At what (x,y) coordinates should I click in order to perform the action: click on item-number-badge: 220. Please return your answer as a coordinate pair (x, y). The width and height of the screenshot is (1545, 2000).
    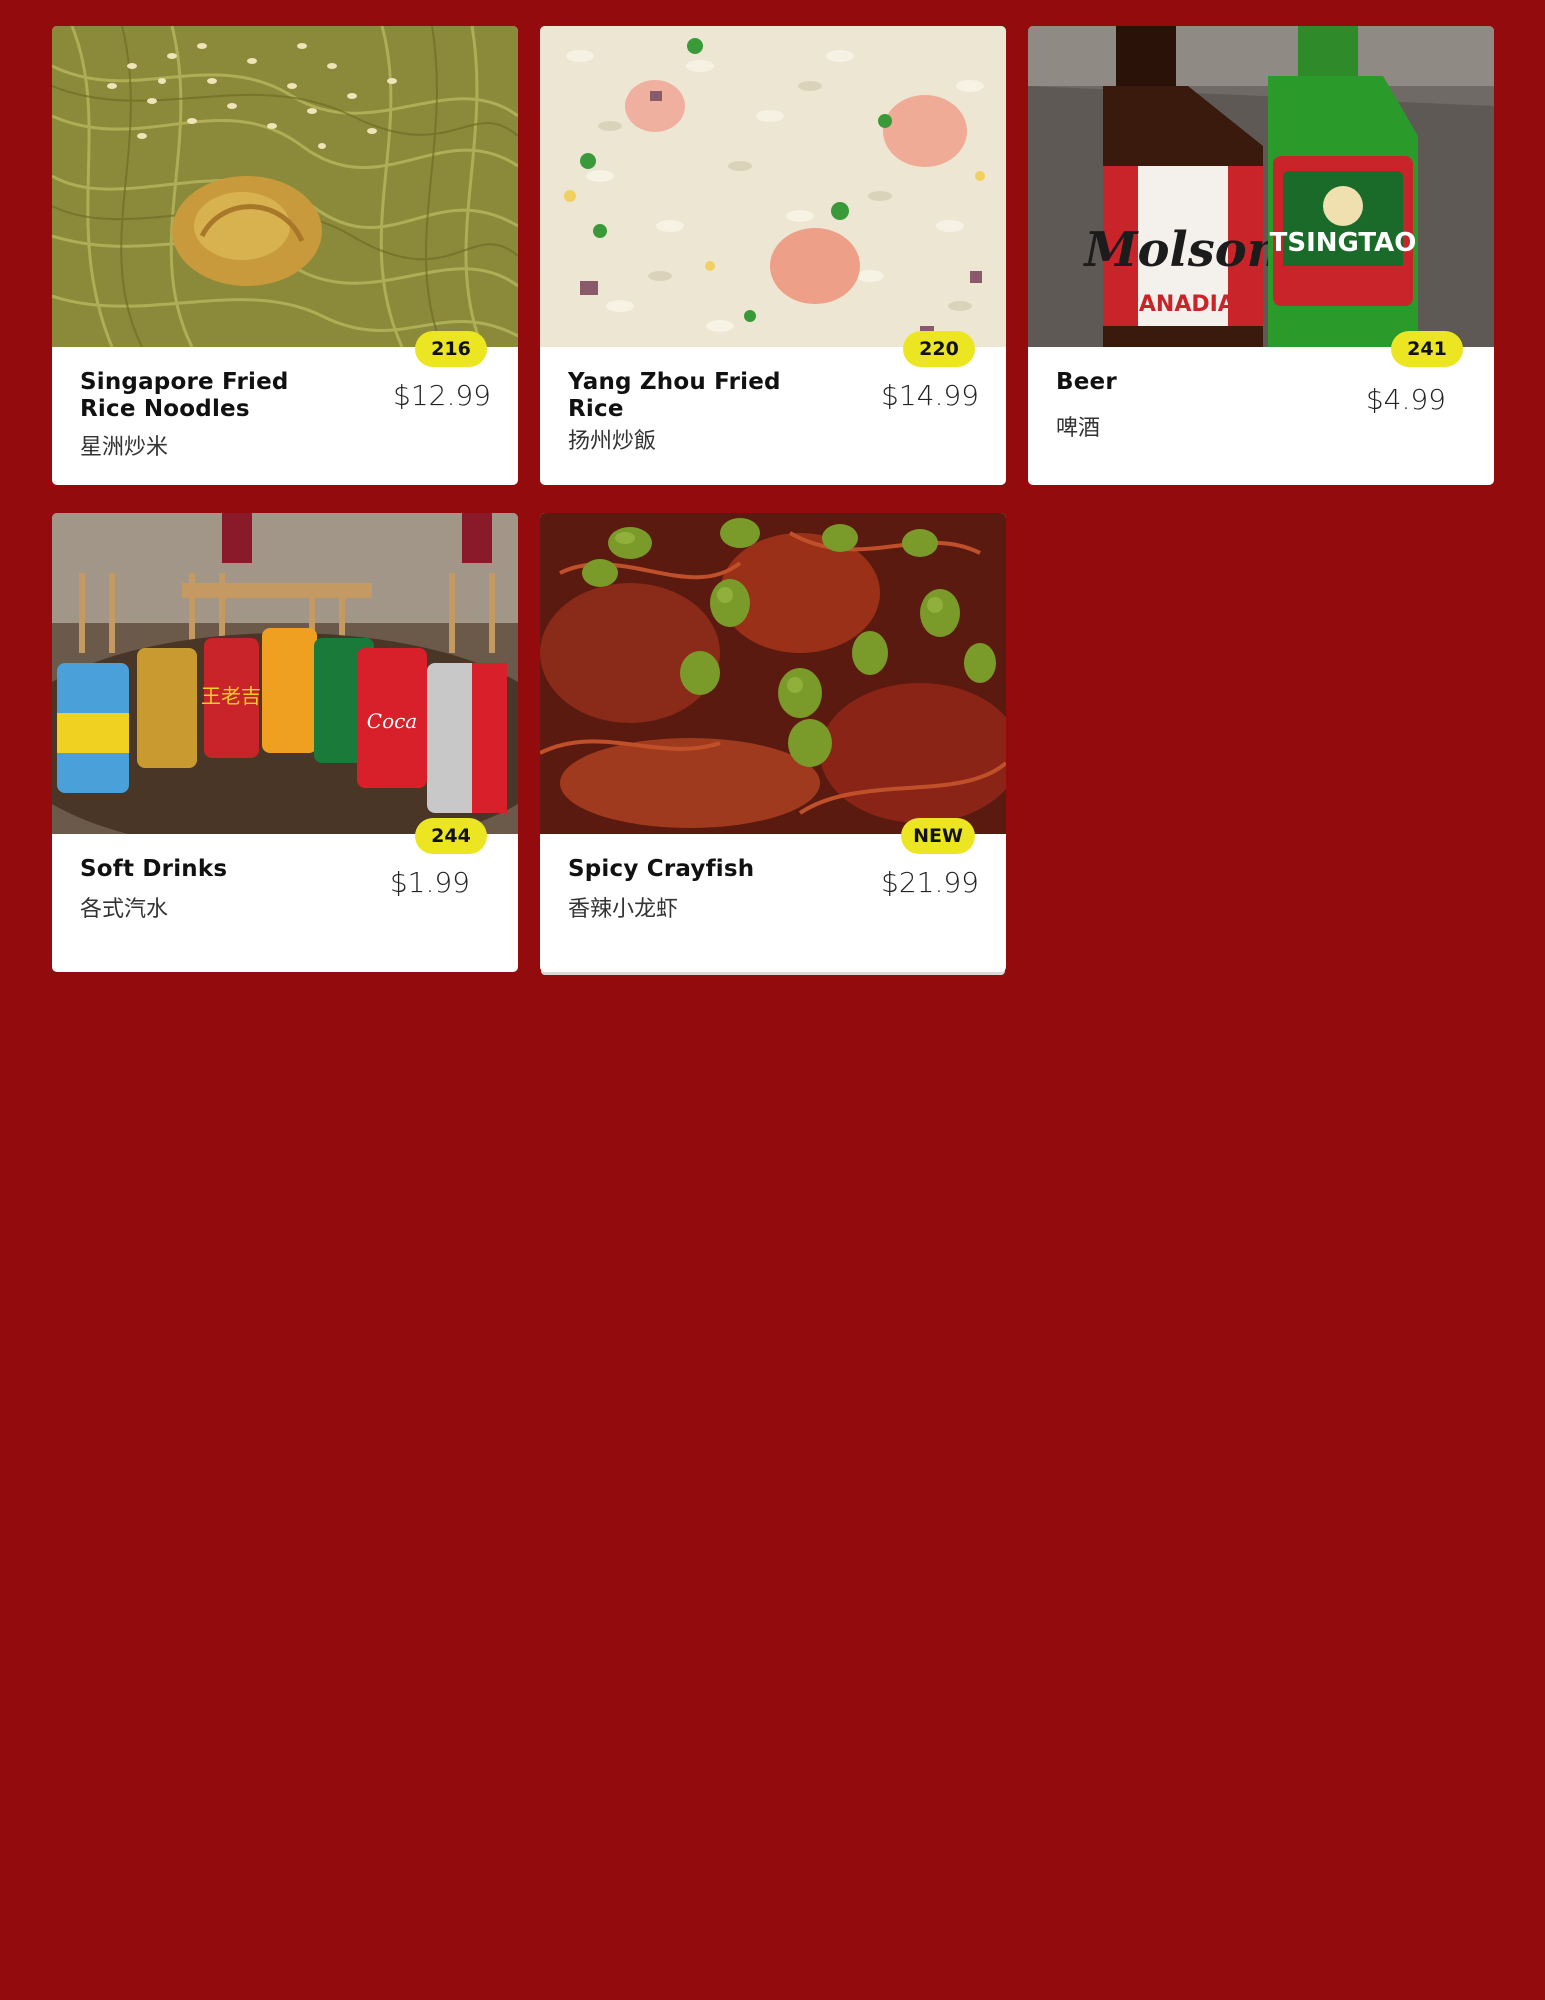
    Looking at the image, I should click on (939, 349).